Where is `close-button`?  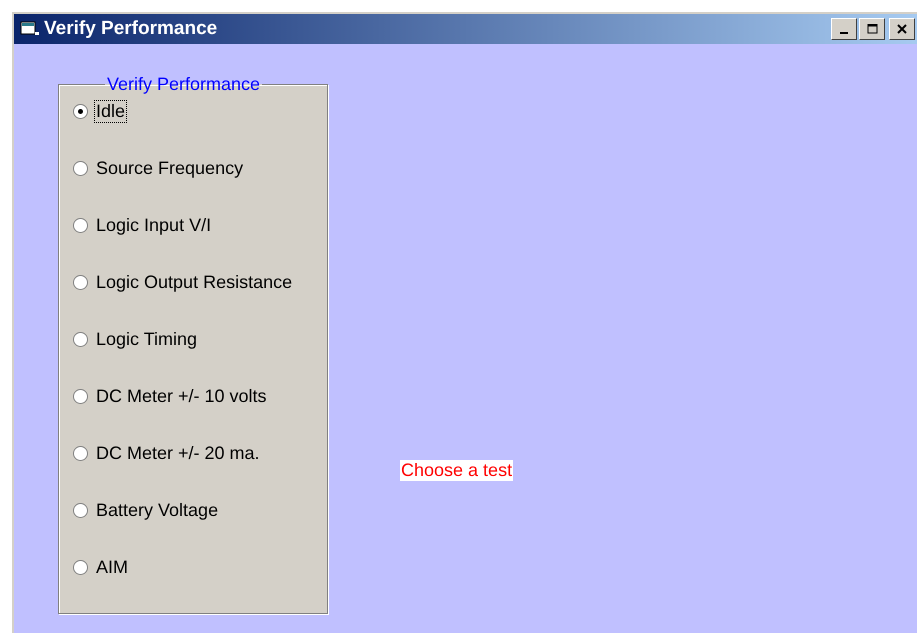
close-button is located at coordinates (902, 29).